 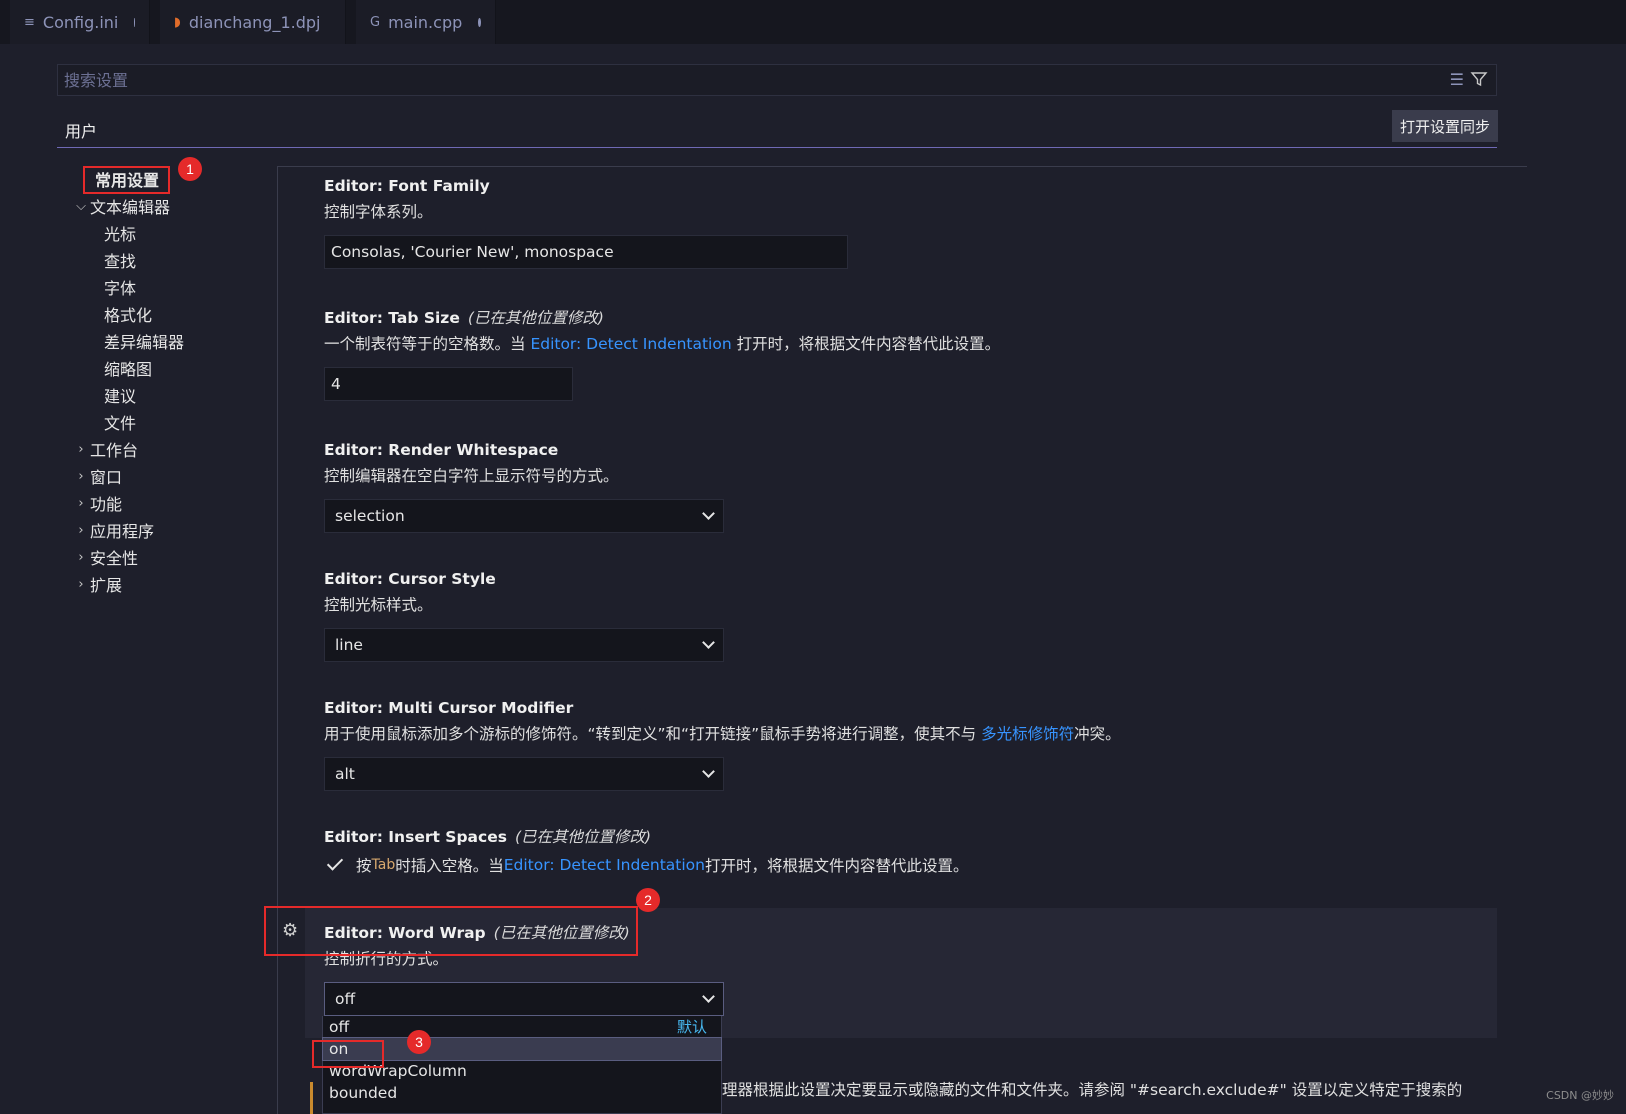 I want to click on desc-text: 按, so click(x=364, y=866).